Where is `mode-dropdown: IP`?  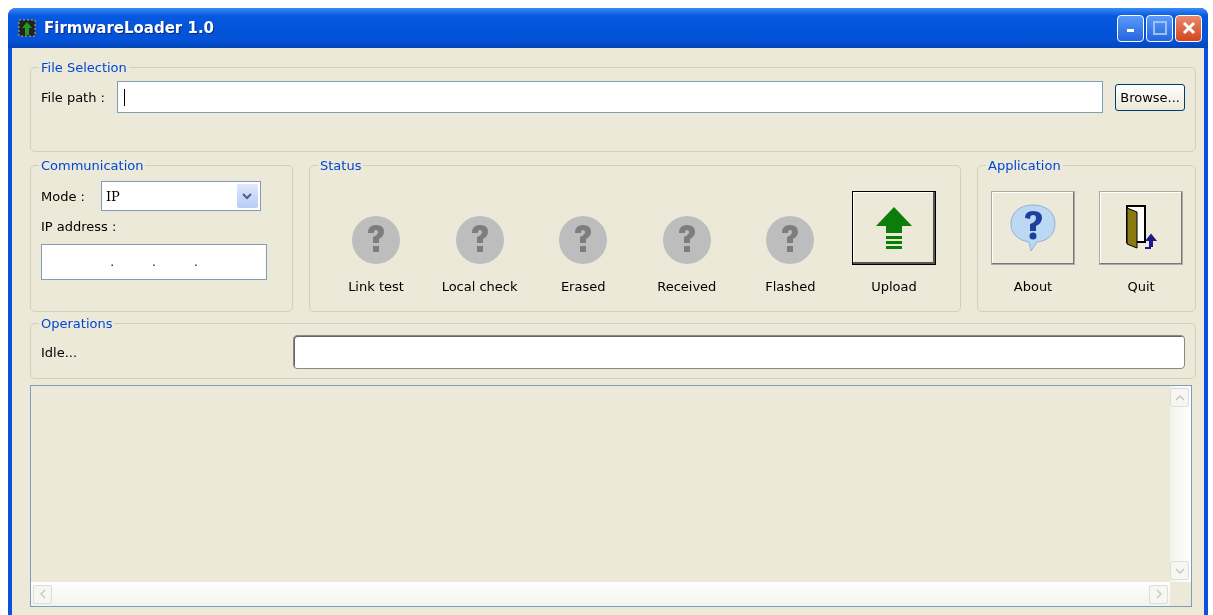 mode-dropdown: IP is located at coordinates (180, 196).